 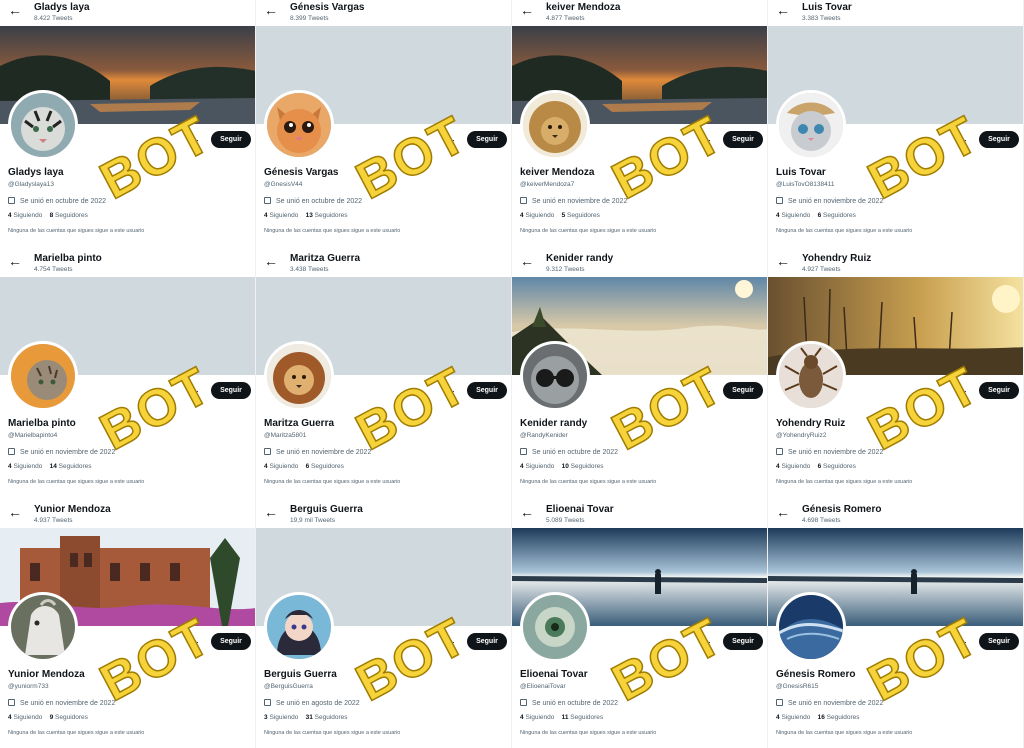 What do you see at coordinates (829, 452) in the screenshot?
I see `join-date: Se unió en noviembre de 2022` at bounding box center [829, 452].